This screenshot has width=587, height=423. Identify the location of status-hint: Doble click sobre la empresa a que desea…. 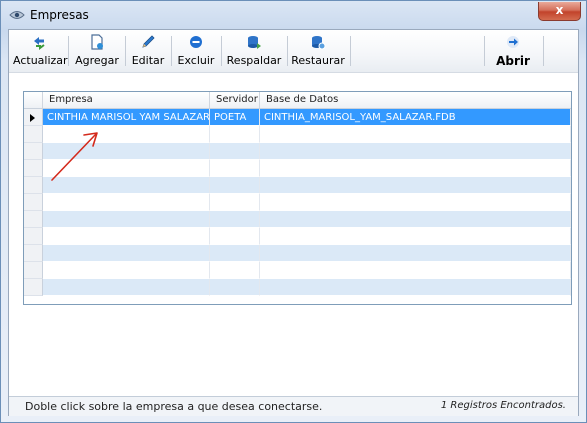
(174, 406).